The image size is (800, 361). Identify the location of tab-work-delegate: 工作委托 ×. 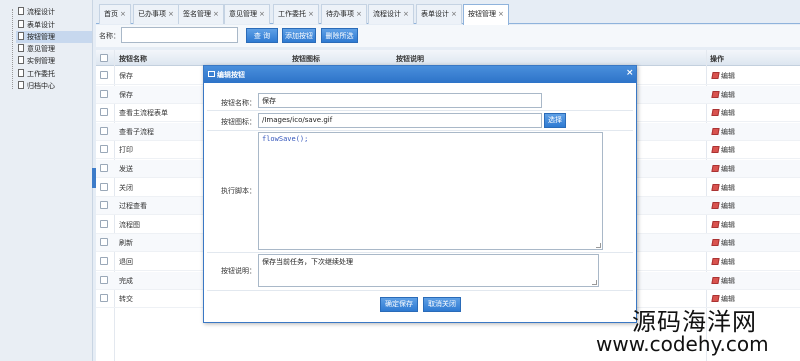
(296, 14).